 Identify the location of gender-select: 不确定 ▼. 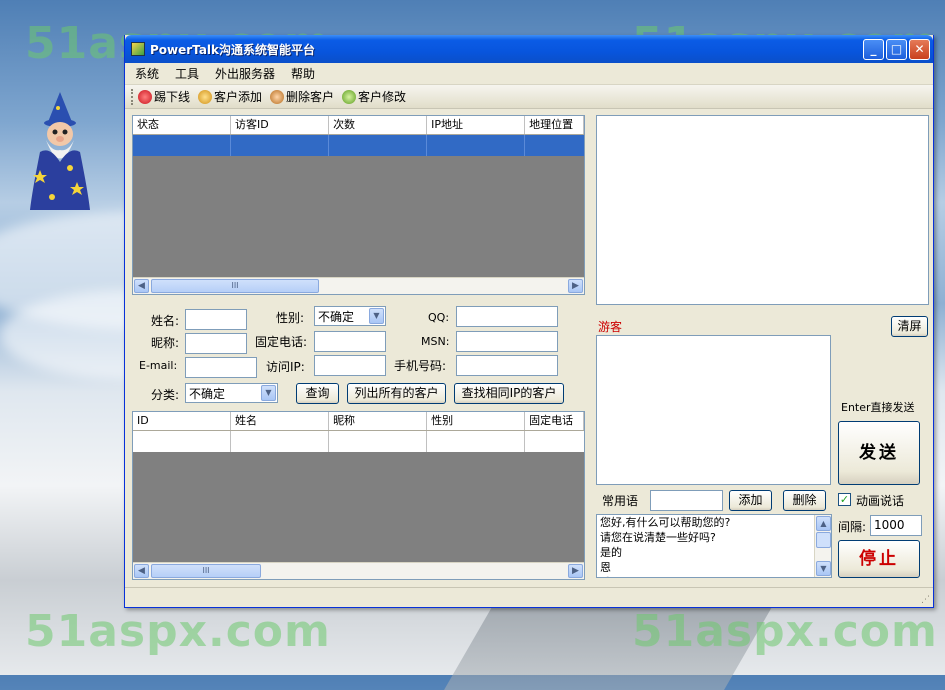
(350, 316).